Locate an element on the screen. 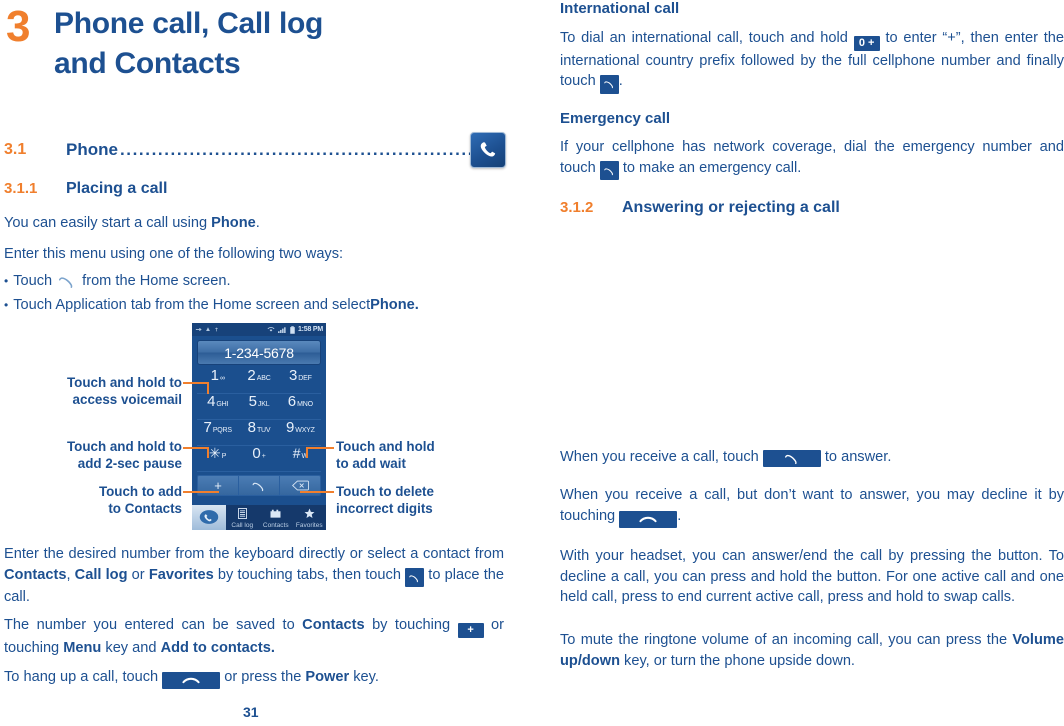  key-6: 6 MNO is located at coordinates (300, 407).